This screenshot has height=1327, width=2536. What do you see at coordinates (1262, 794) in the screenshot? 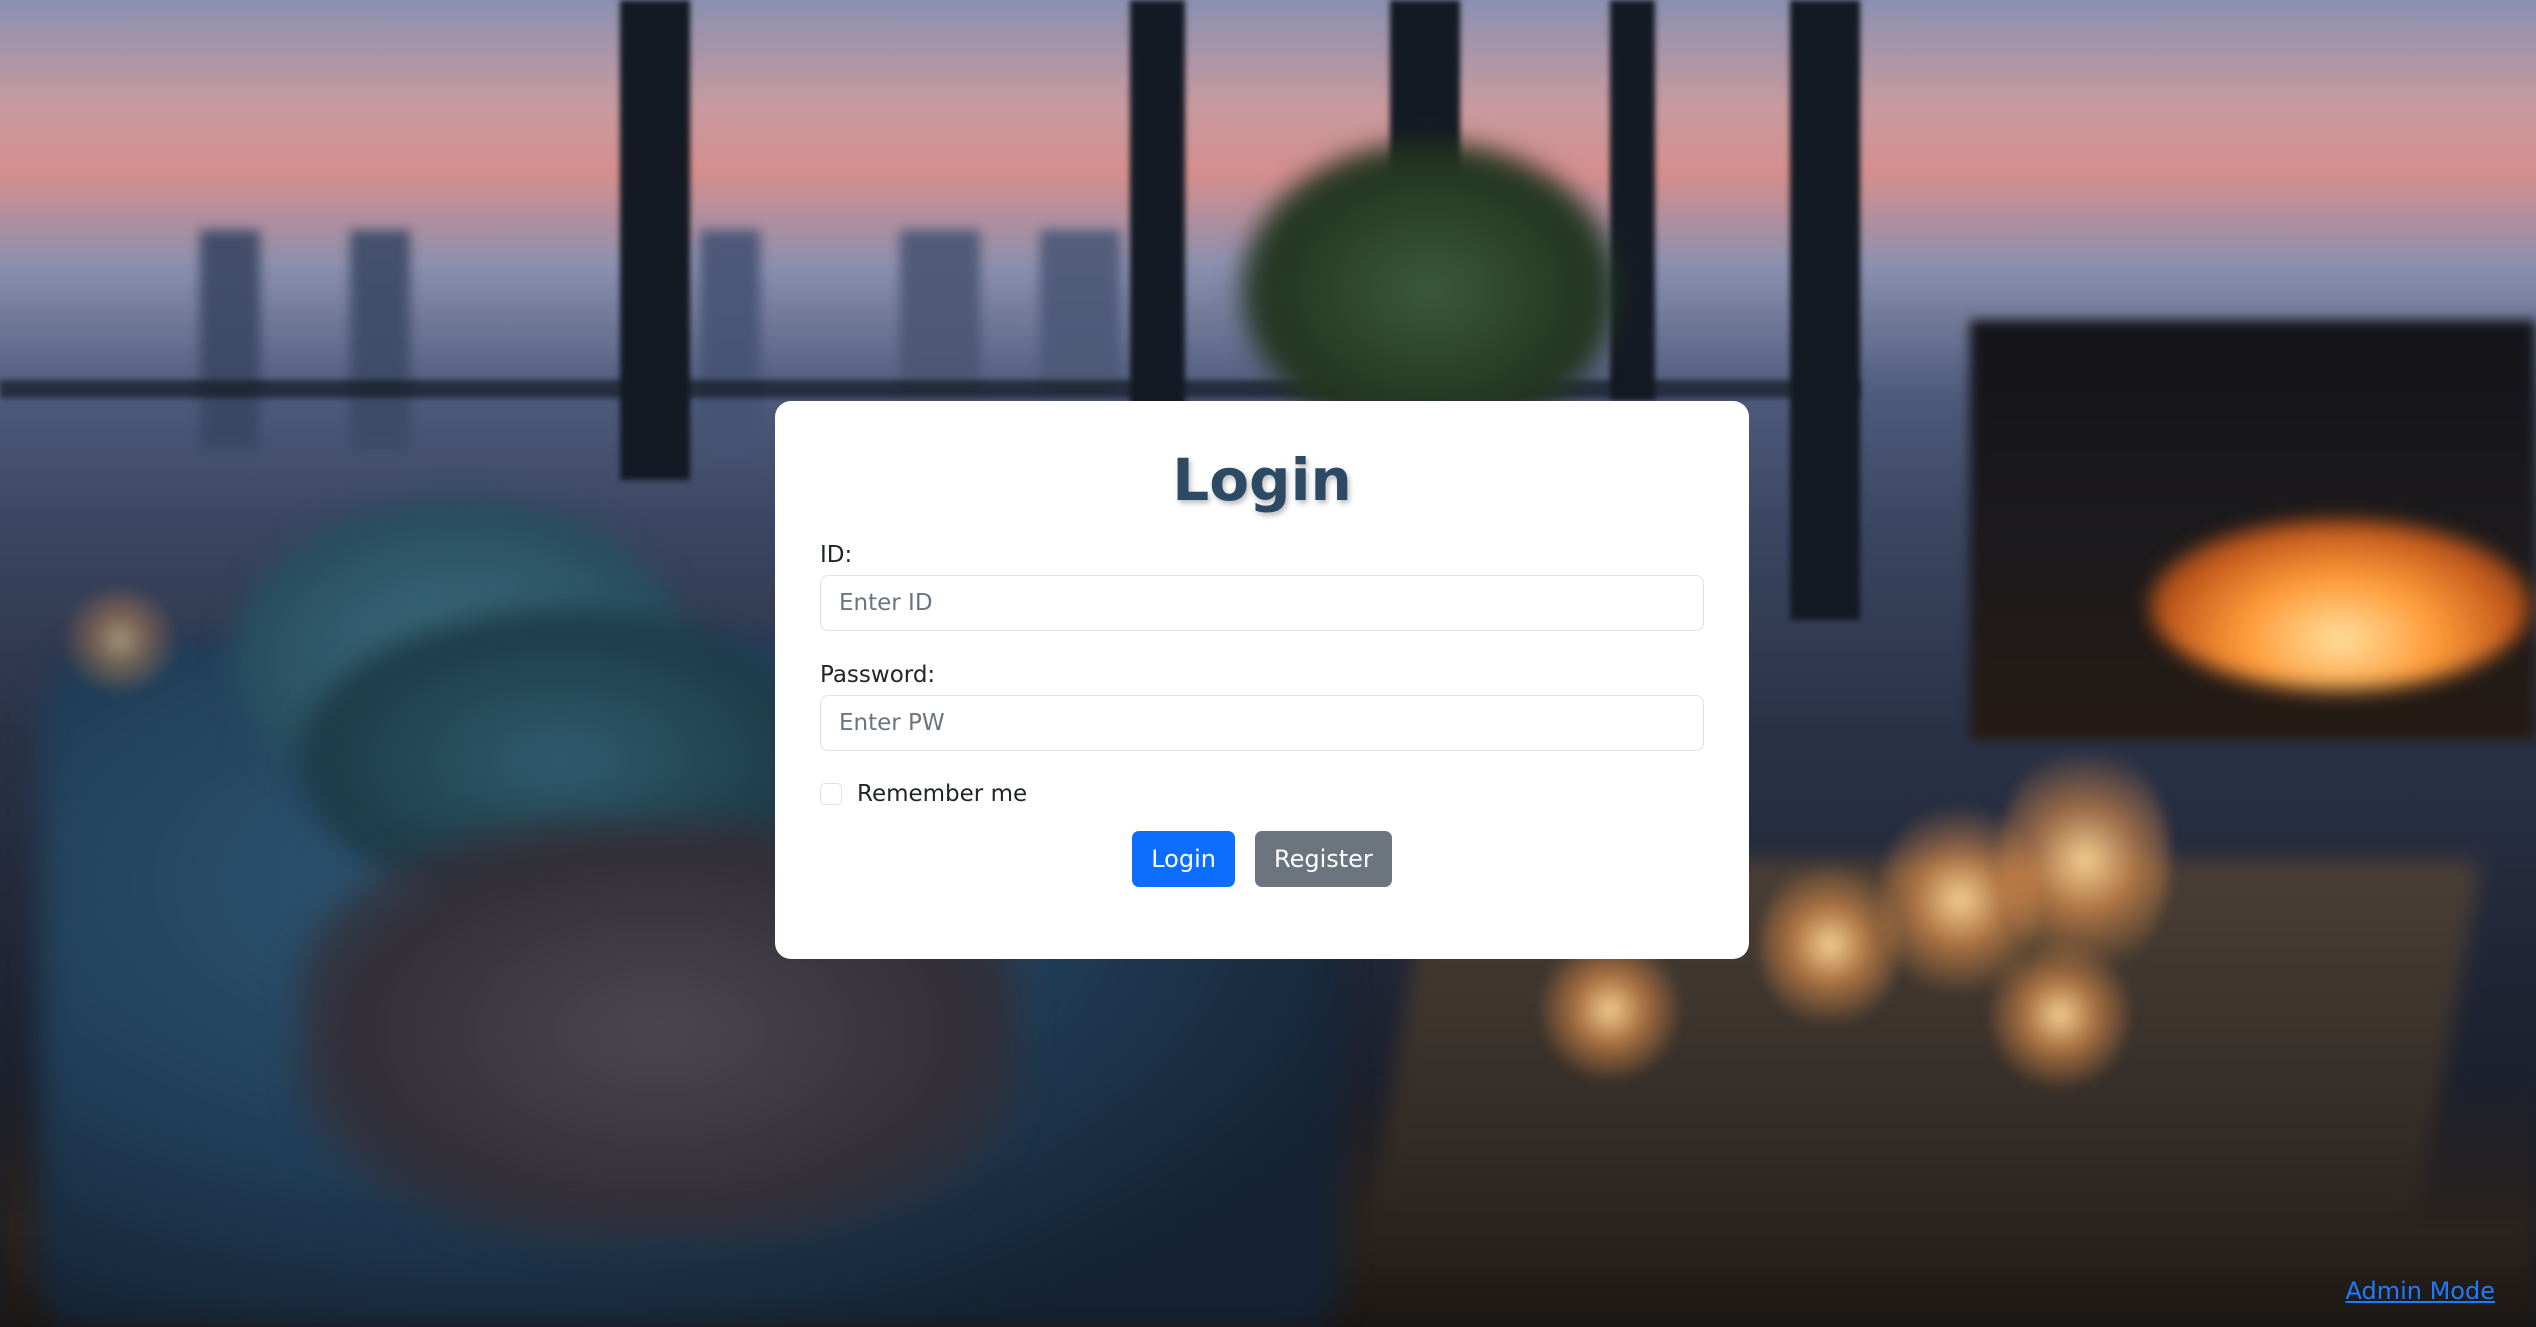
I see `remember-me-row: Remember me` at bounding box center [1262, 794].